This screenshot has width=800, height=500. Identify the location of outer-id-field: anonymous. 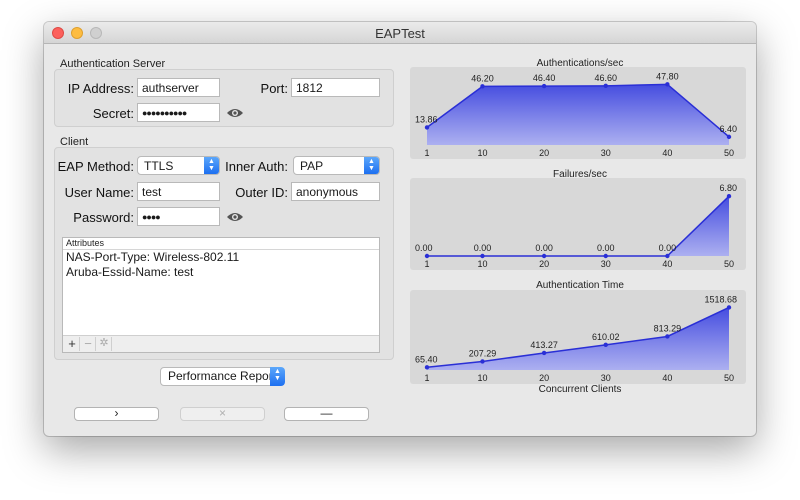
(335, 191).